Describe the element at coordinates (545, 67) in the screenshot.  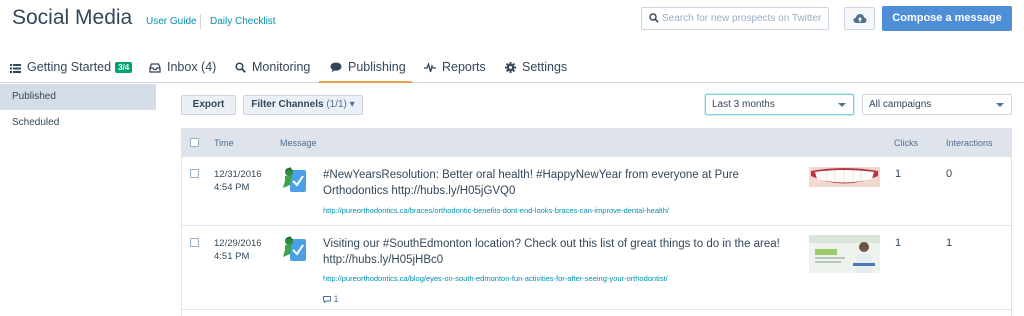
I see `tab-label: Settings` at that location.